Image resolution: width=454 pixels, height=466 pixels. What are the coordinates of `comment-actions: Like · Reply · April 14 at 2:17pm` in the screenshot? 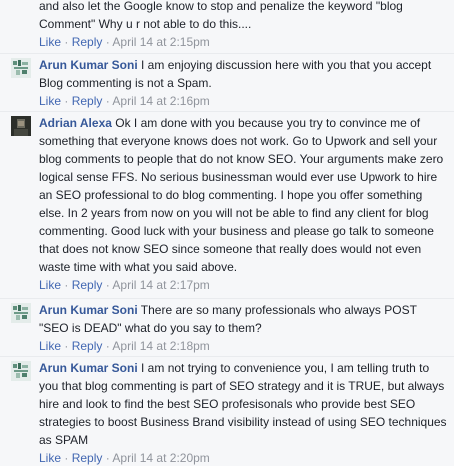 It's located at (243, 285).